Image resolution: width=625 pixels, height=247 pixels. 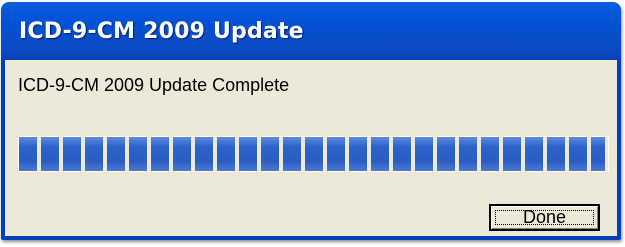 I want to click on progress-bar, so click(x=313, y=154).